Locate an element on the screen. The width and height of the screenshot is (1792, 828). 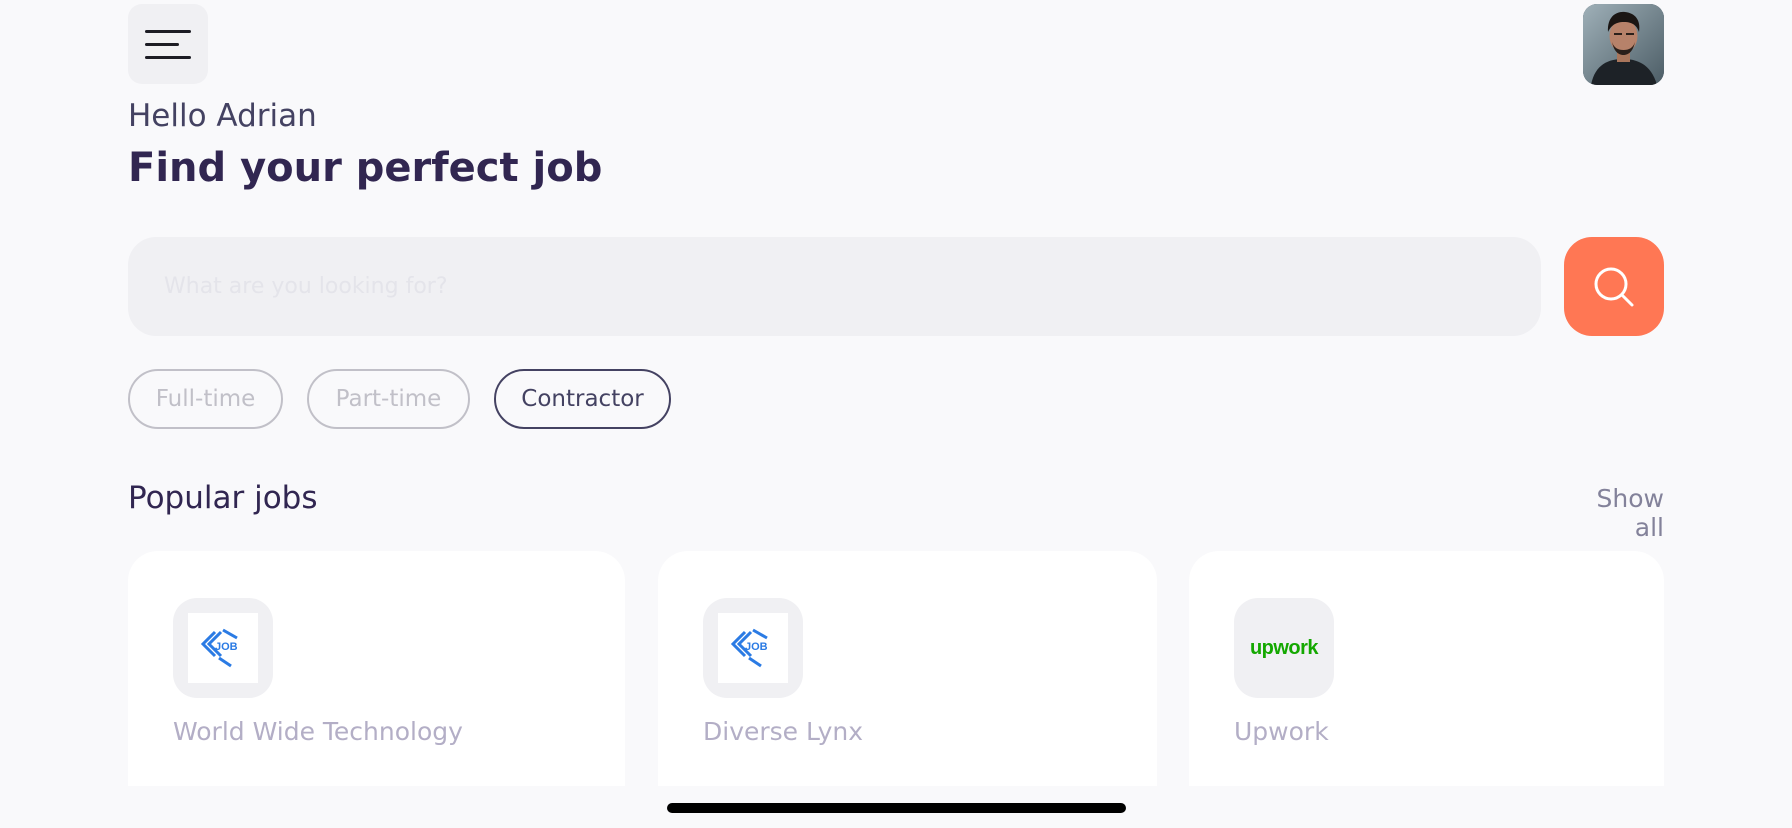
section-title: Popular jobs is located at coordinates (223, 498).